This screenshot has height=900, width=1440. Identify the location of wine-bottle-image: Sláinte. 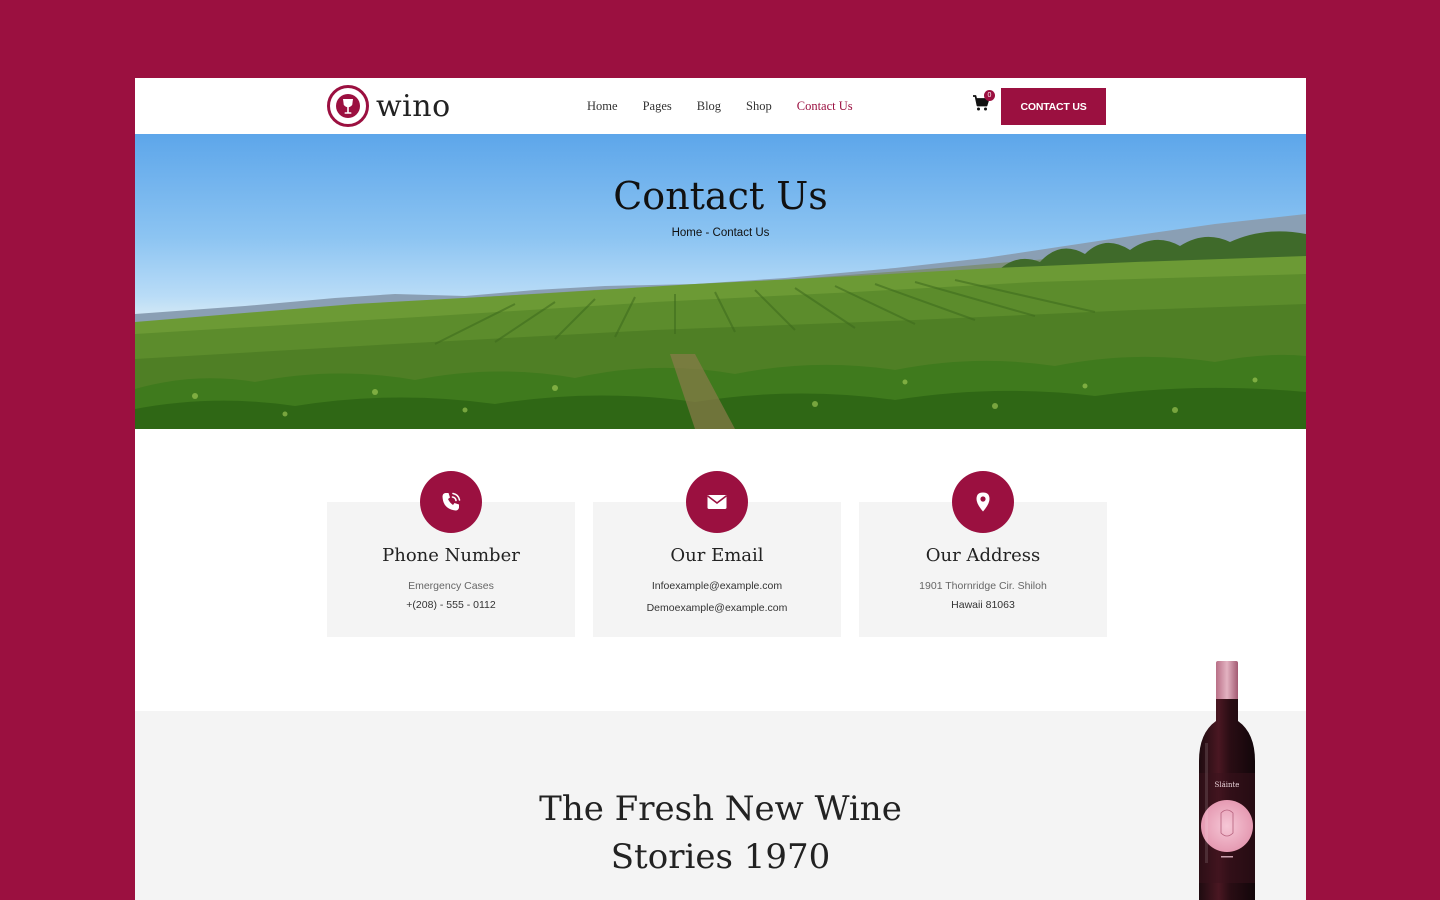
(1227, 780).